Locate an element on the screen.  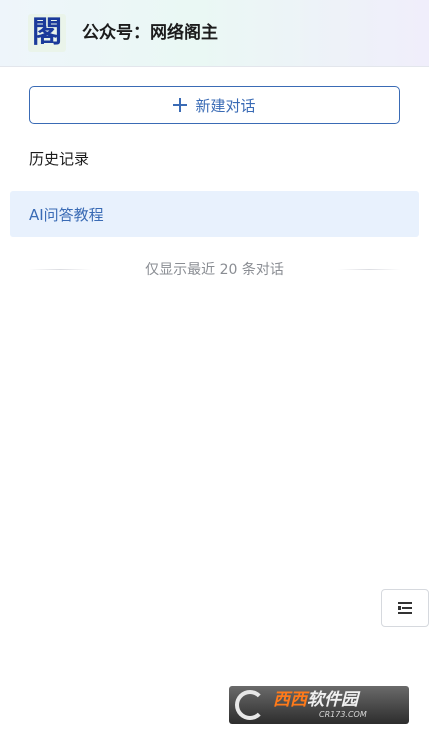
watermark-logo: 西西软件园 CR173.COM is located at coordinates (319, 705).